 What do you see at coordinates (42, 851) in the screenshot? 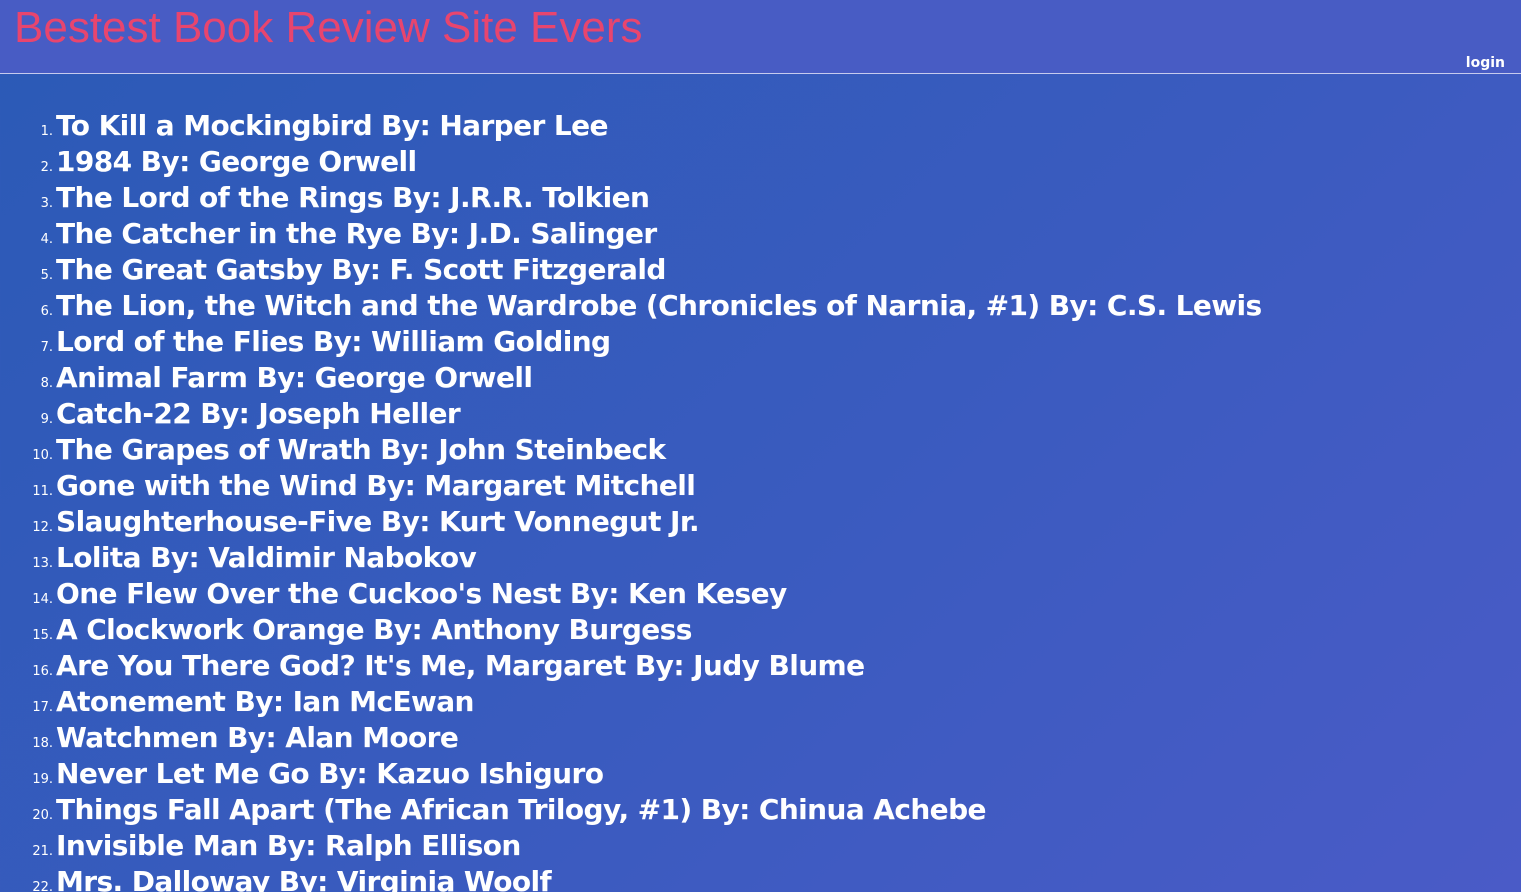
I see `book-number: 21.` at bounding box center [42, 851].